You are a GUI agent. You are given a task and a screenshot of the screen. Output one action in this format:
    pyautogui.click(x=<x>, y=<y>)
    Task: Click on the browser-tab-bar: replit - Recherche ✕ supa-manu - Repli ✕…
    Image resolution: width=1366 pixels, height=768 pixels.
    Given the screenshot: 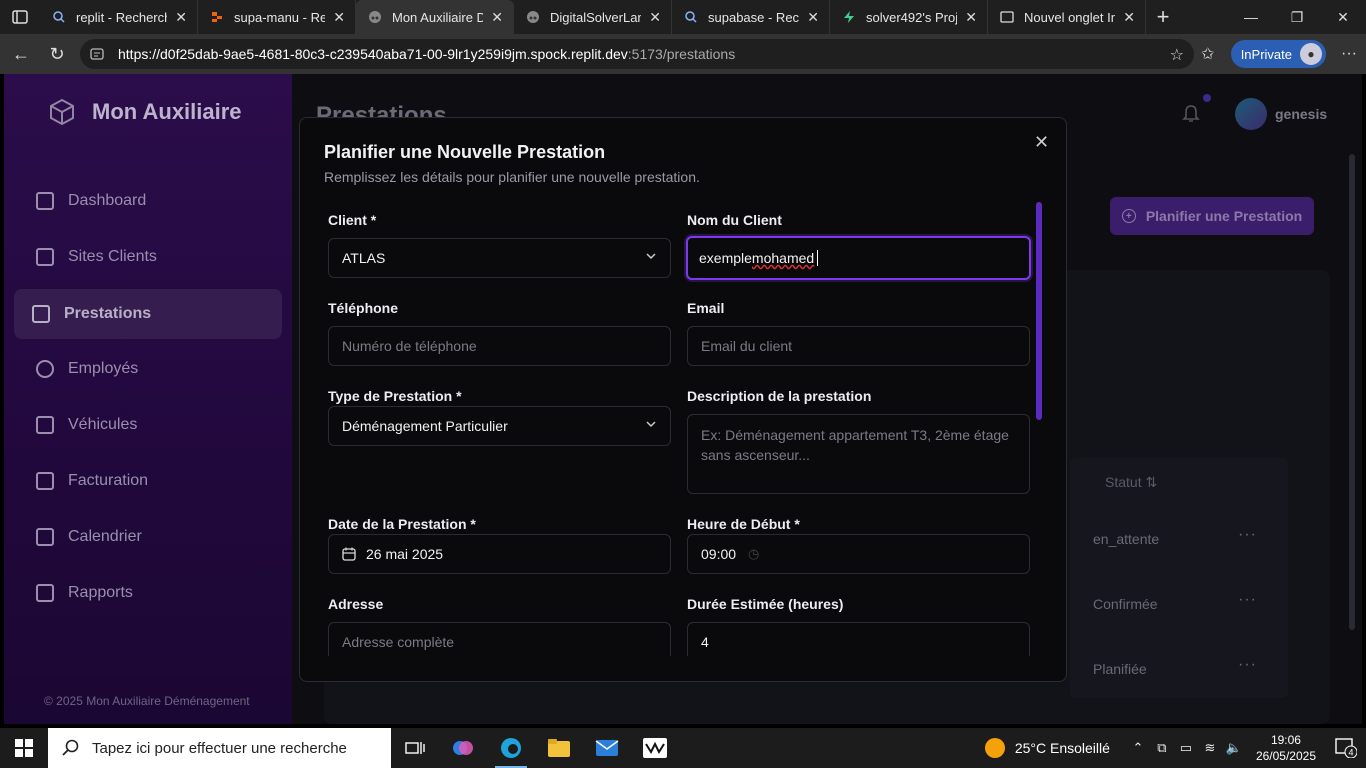 What is the action you would take?
    pyautogui.click(x=683, y=17)
    